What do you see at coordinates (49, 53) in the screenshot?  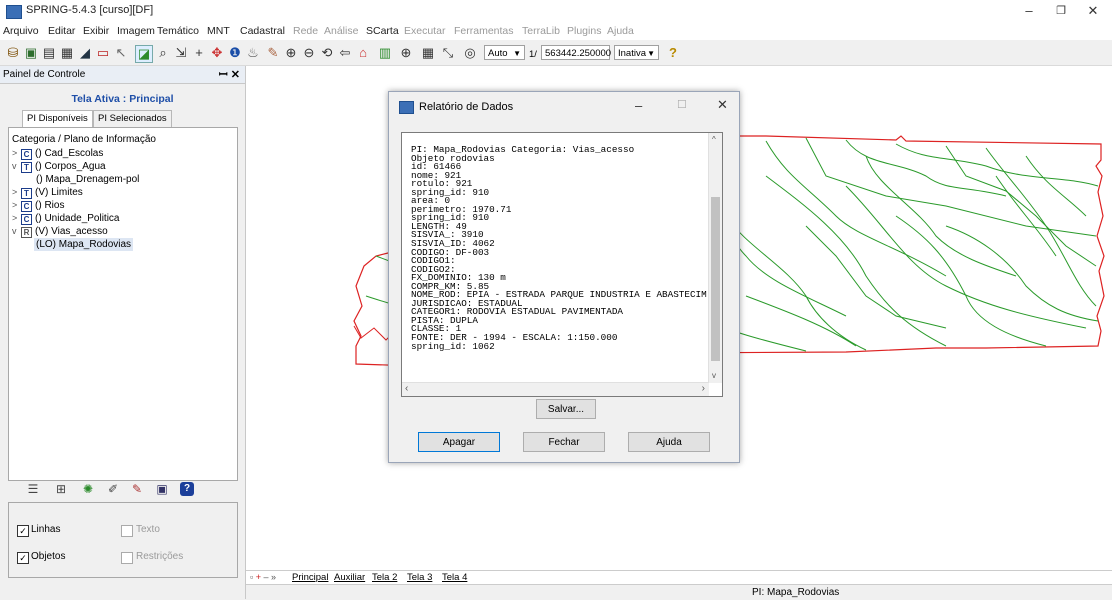 I see `layer-icon: ▤` at bounding box center [49, 53].